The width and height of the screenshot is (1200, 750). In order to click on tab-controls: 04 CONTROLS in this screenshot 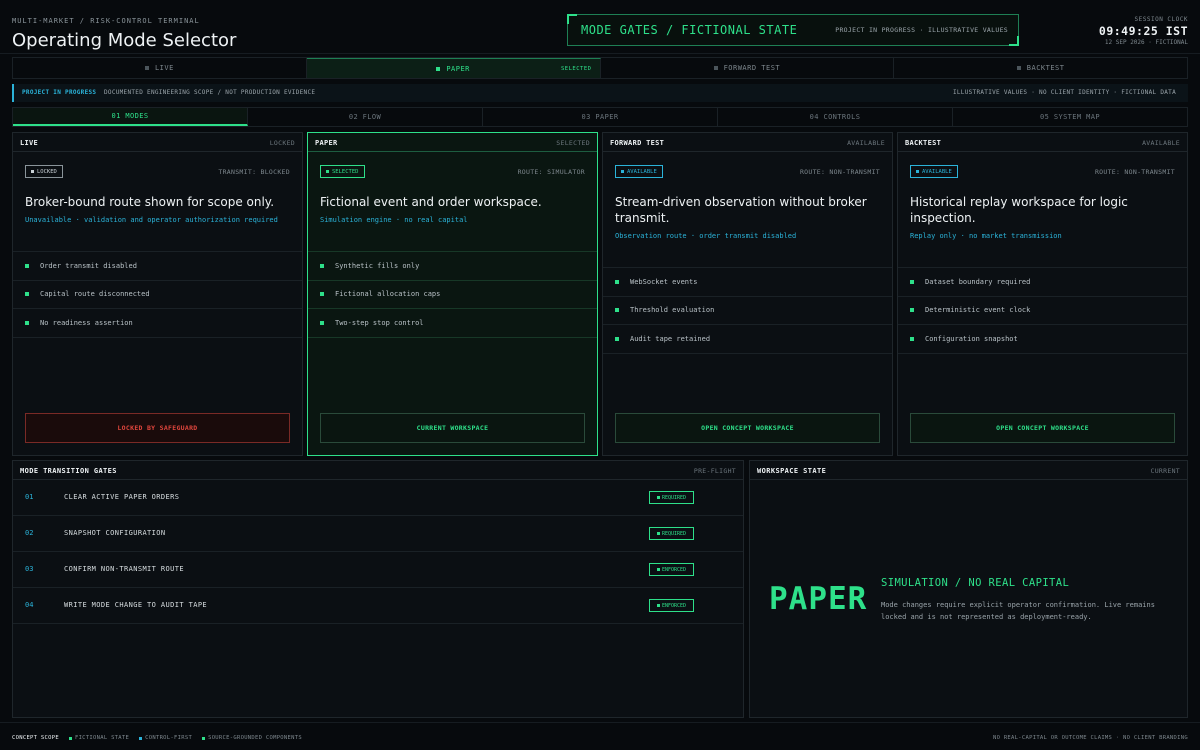, I will do `click(835, 117)`.